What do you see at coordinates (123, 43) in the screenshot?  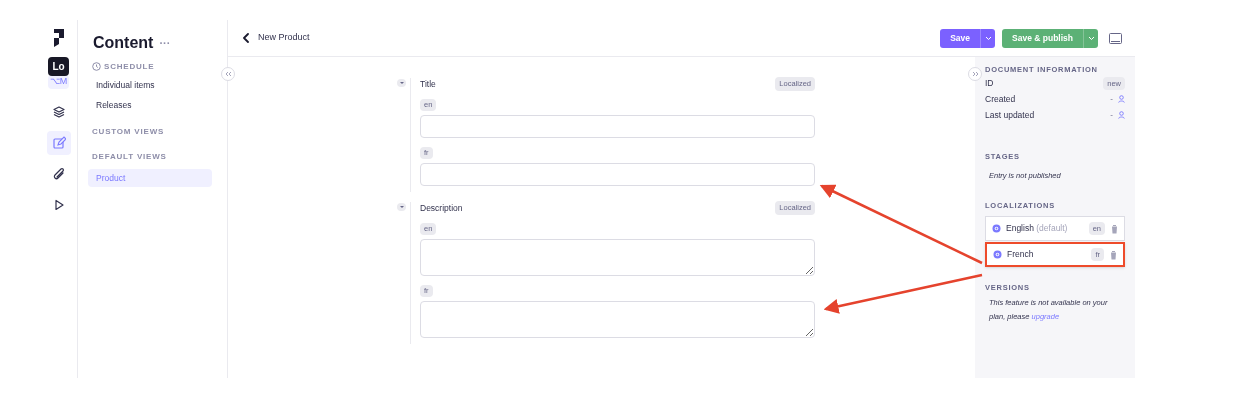 I see `sidebar-title: Content` at bounding box center [123, 43].